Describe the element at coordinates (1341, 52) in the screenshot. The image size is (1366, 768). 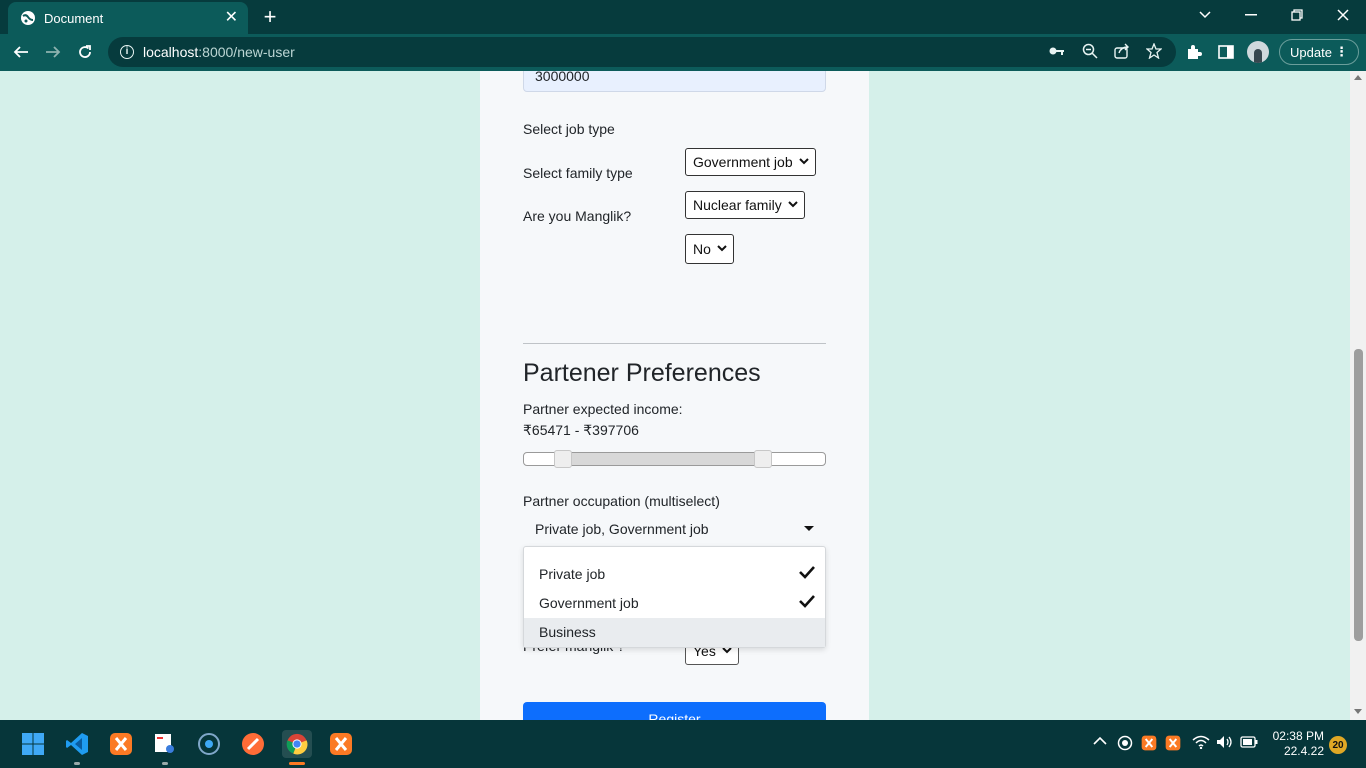
I see `menu-kebab-icon: ⋮` at that location.